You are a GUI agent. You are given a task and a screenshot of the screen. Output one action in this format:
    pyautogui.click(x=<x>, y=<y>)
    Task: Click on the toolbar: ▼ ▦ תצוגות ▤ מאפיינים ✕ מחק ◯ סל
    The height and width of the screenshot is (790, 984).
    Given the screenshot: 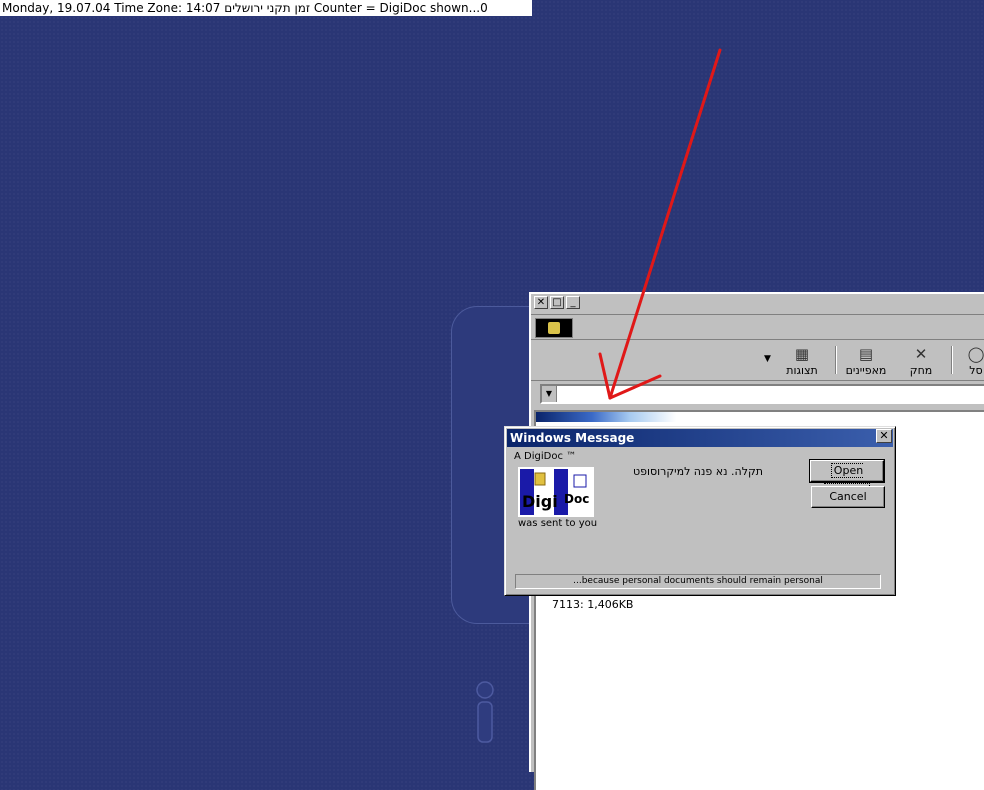 What is the action you would take?
    pyautogui.click(x=757, y=360)
    